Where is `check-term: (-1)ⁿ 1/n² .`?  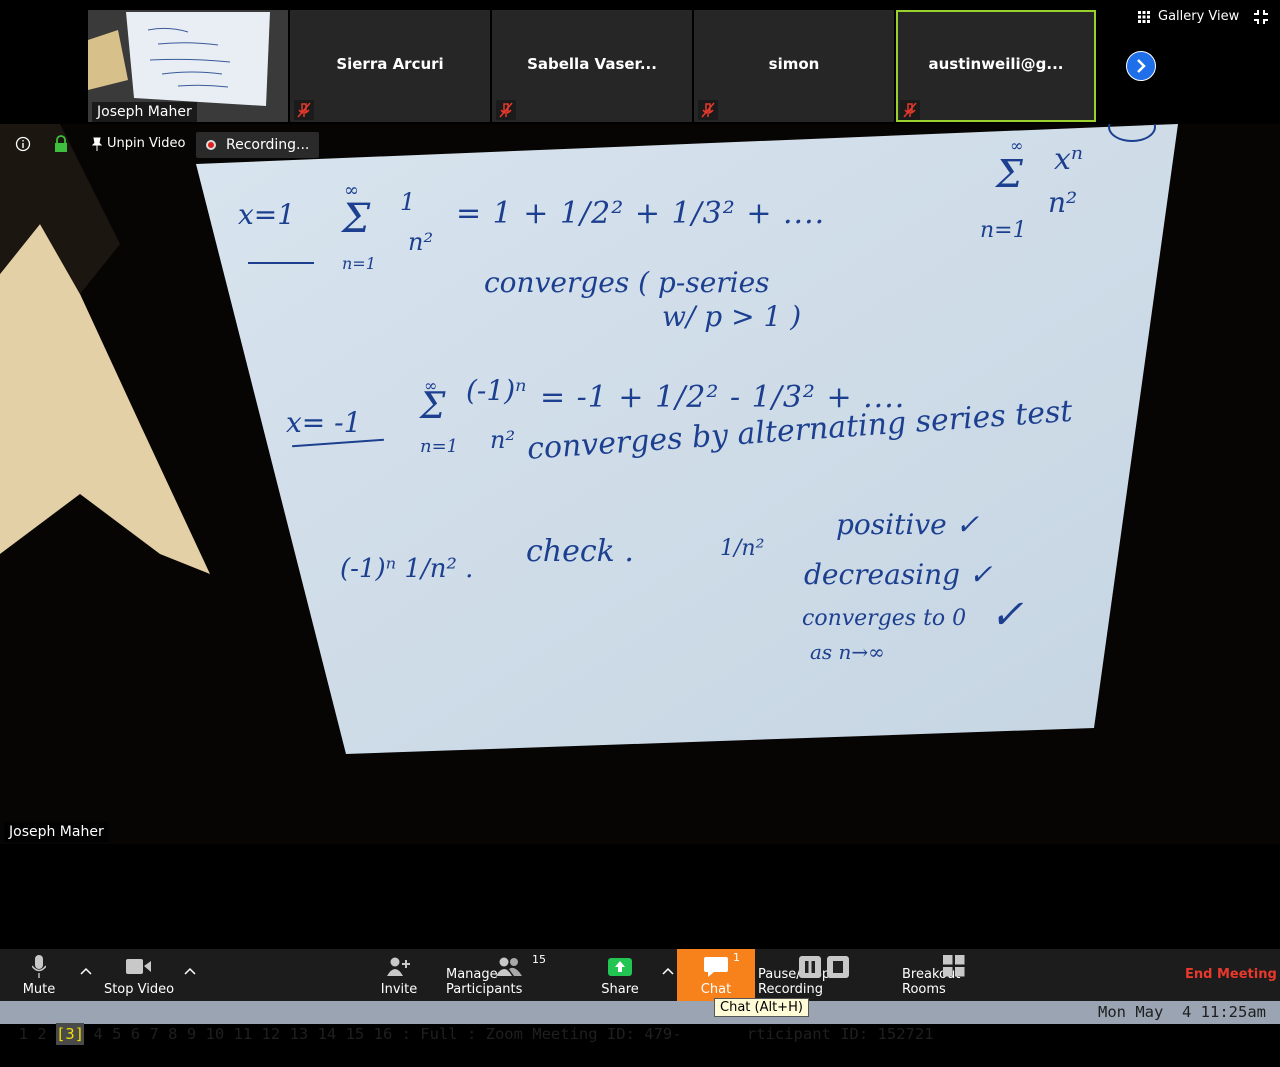
check-term: (-1)ⁿ 1/n² . is located at coordinates (407, 569).